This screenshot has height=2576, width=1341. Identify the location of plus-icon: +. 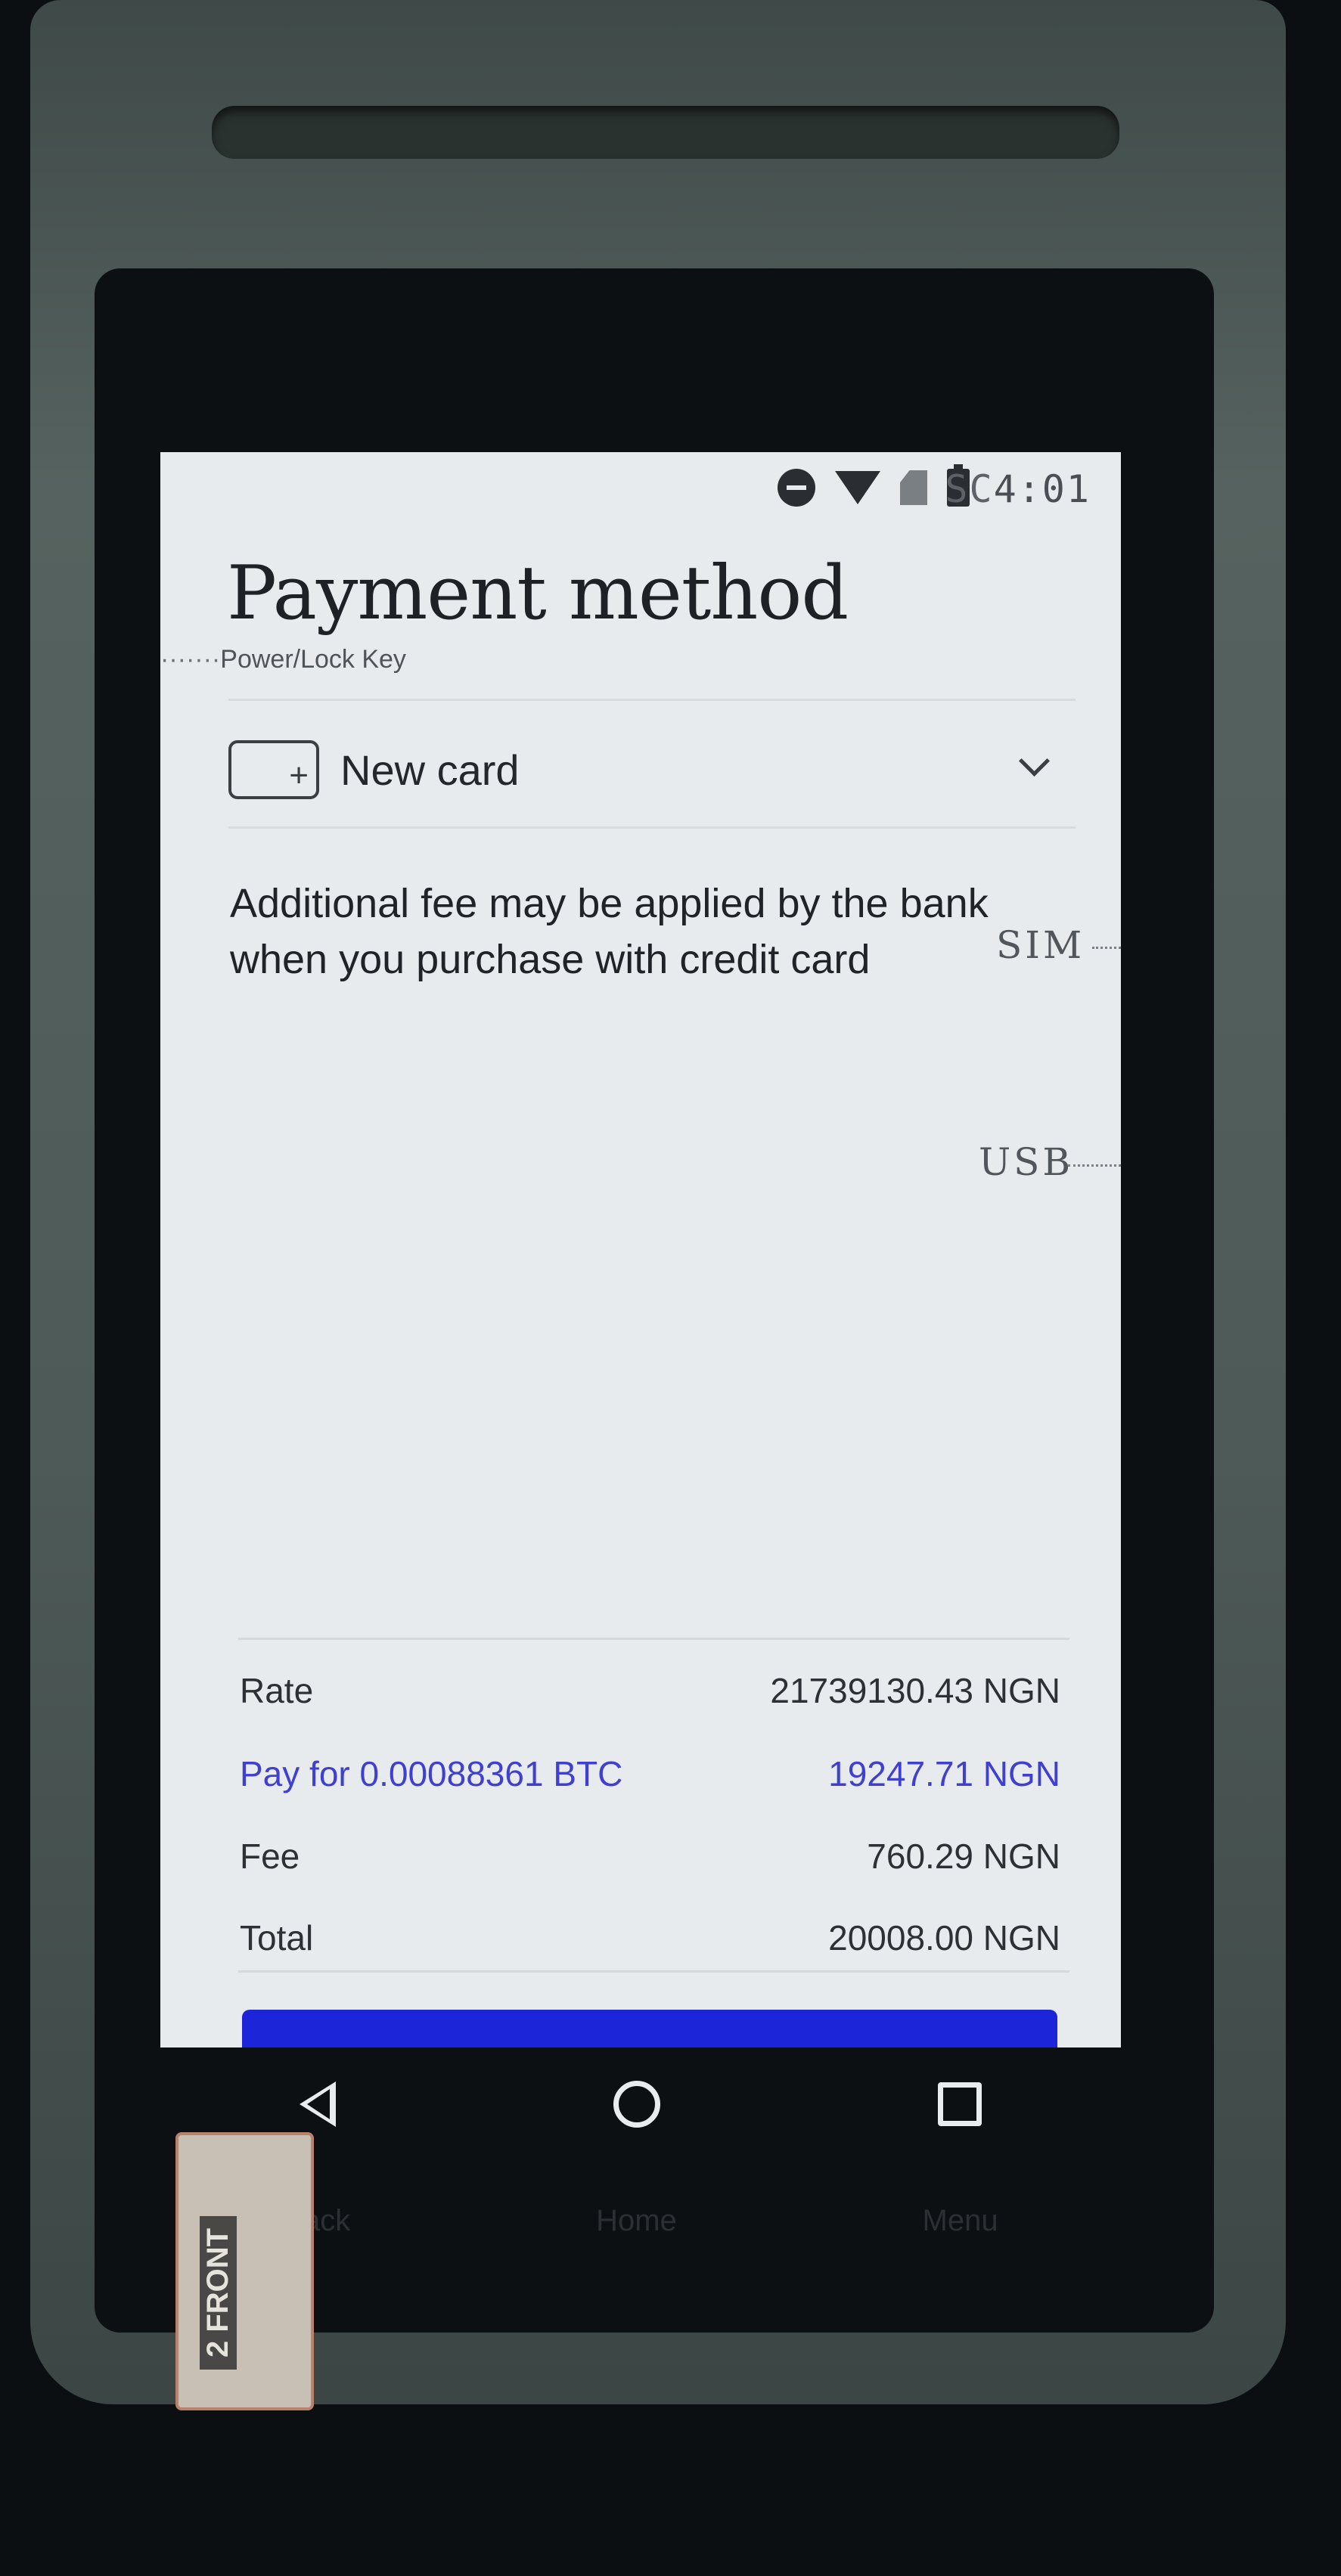
(299, 776).